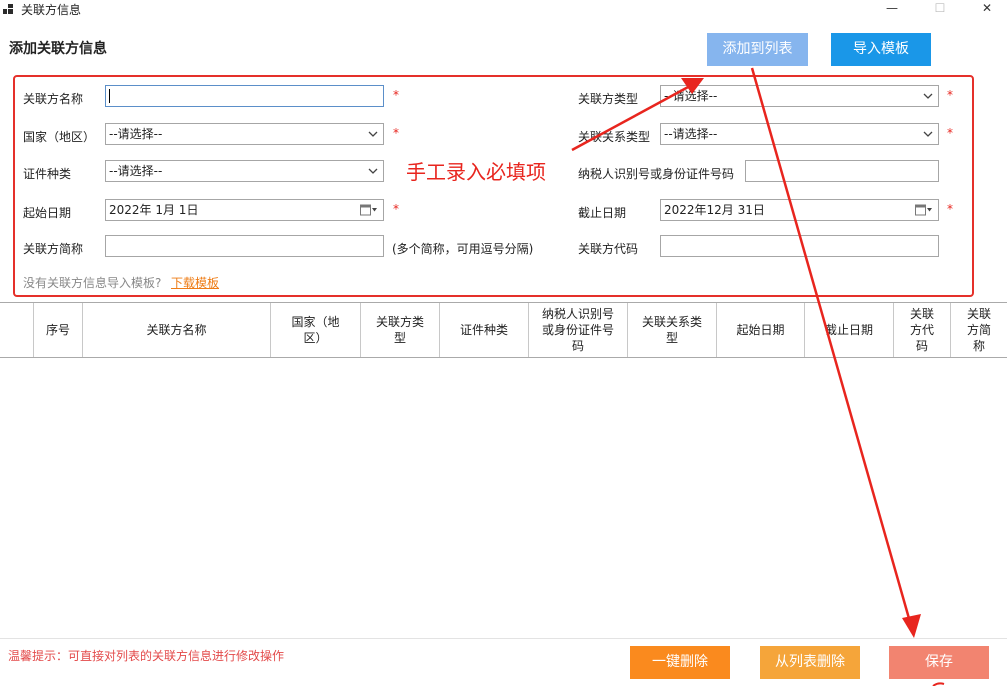 The height and width of the screenshot is (686, 1007). What do you see at coordinates (849, 330) in the screenshot?
I see `column-header: 截止日期` at bounding box center [849, 330].